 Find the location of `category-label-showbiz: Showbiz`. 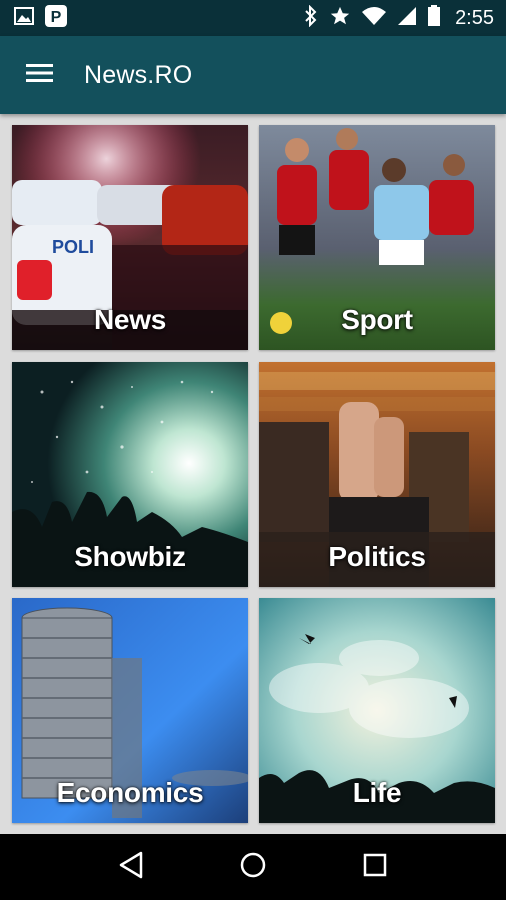

category-label-showbiz: Showbiz is located at coordinates (130, 556).